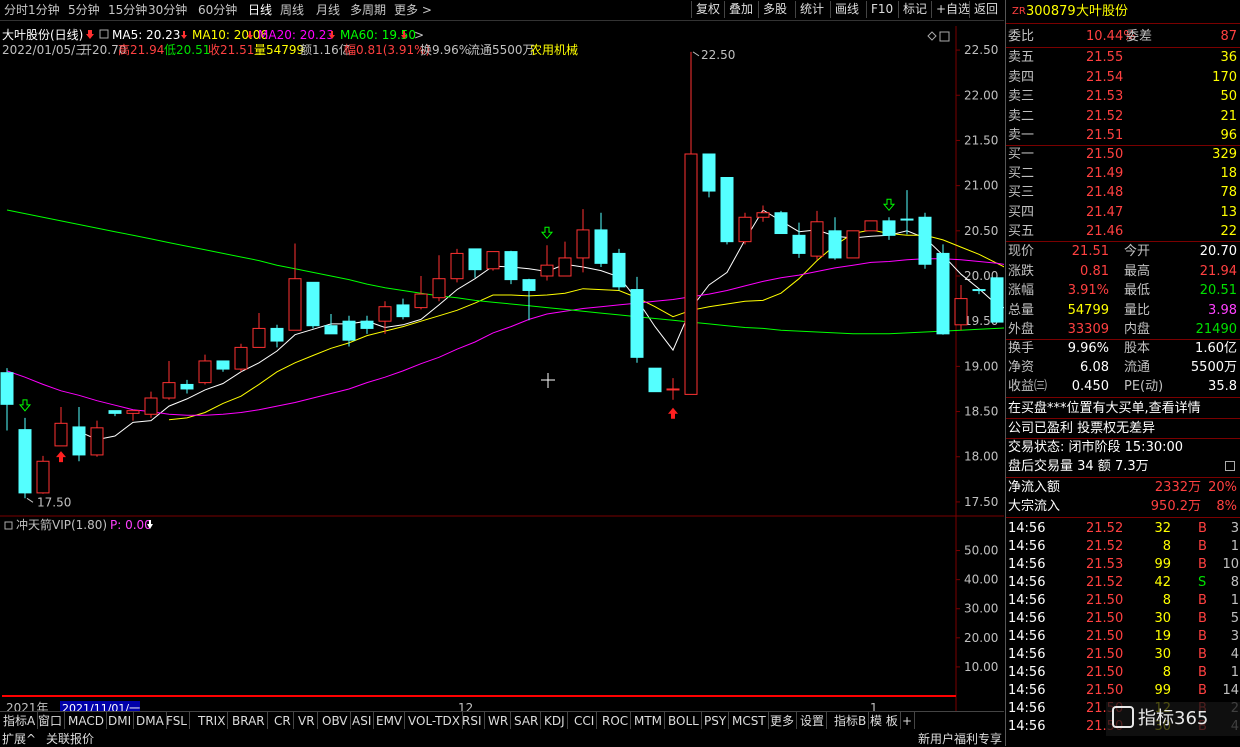  What do you see at coordinates (120, 721) in the screenshot?
I see `indicator-tab: DMI` at bounding box center [120, 721].